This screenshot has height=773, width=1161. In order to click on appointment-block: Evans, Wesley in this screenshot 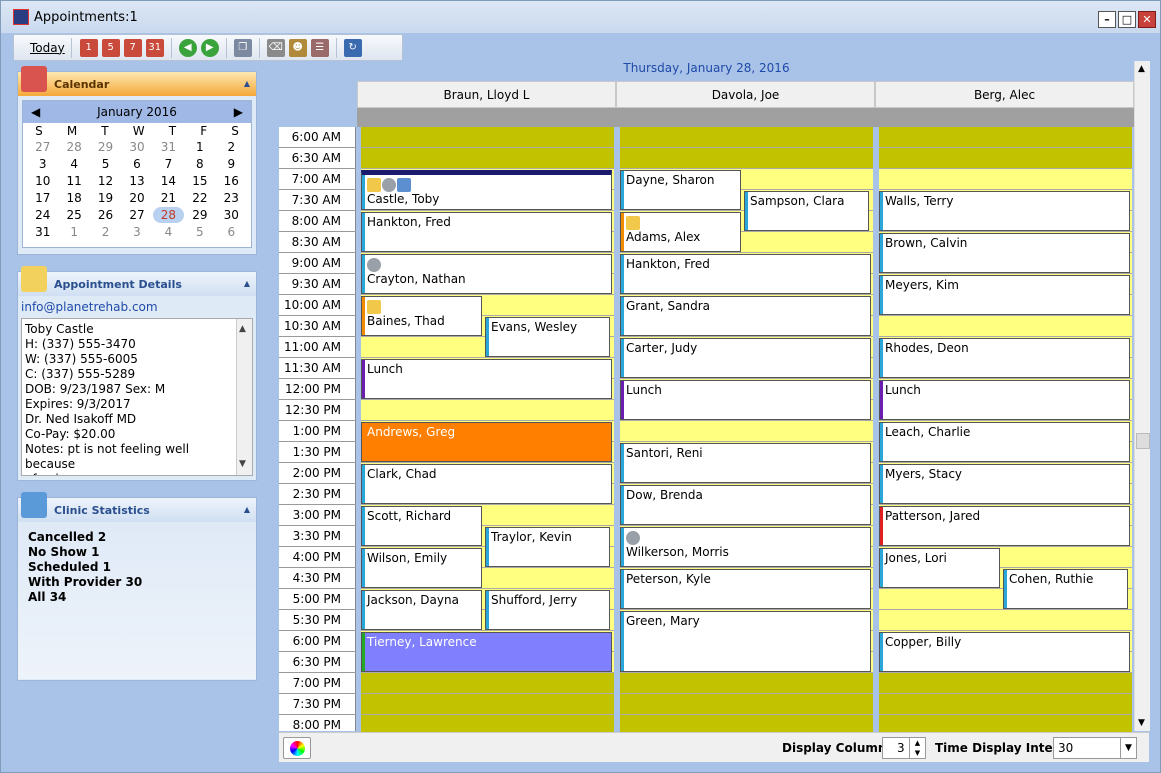, I will do `click(547, 337)`.